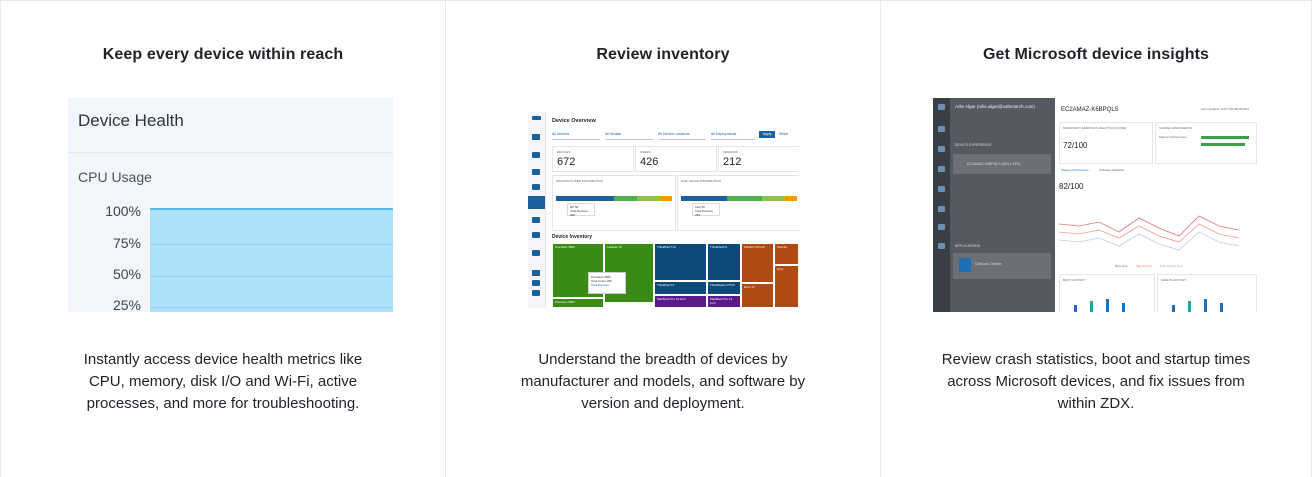  I want to click on device-health-screenshot: Device Health CPU Usage 100% 75% 50% 25%, so click(230, 205).